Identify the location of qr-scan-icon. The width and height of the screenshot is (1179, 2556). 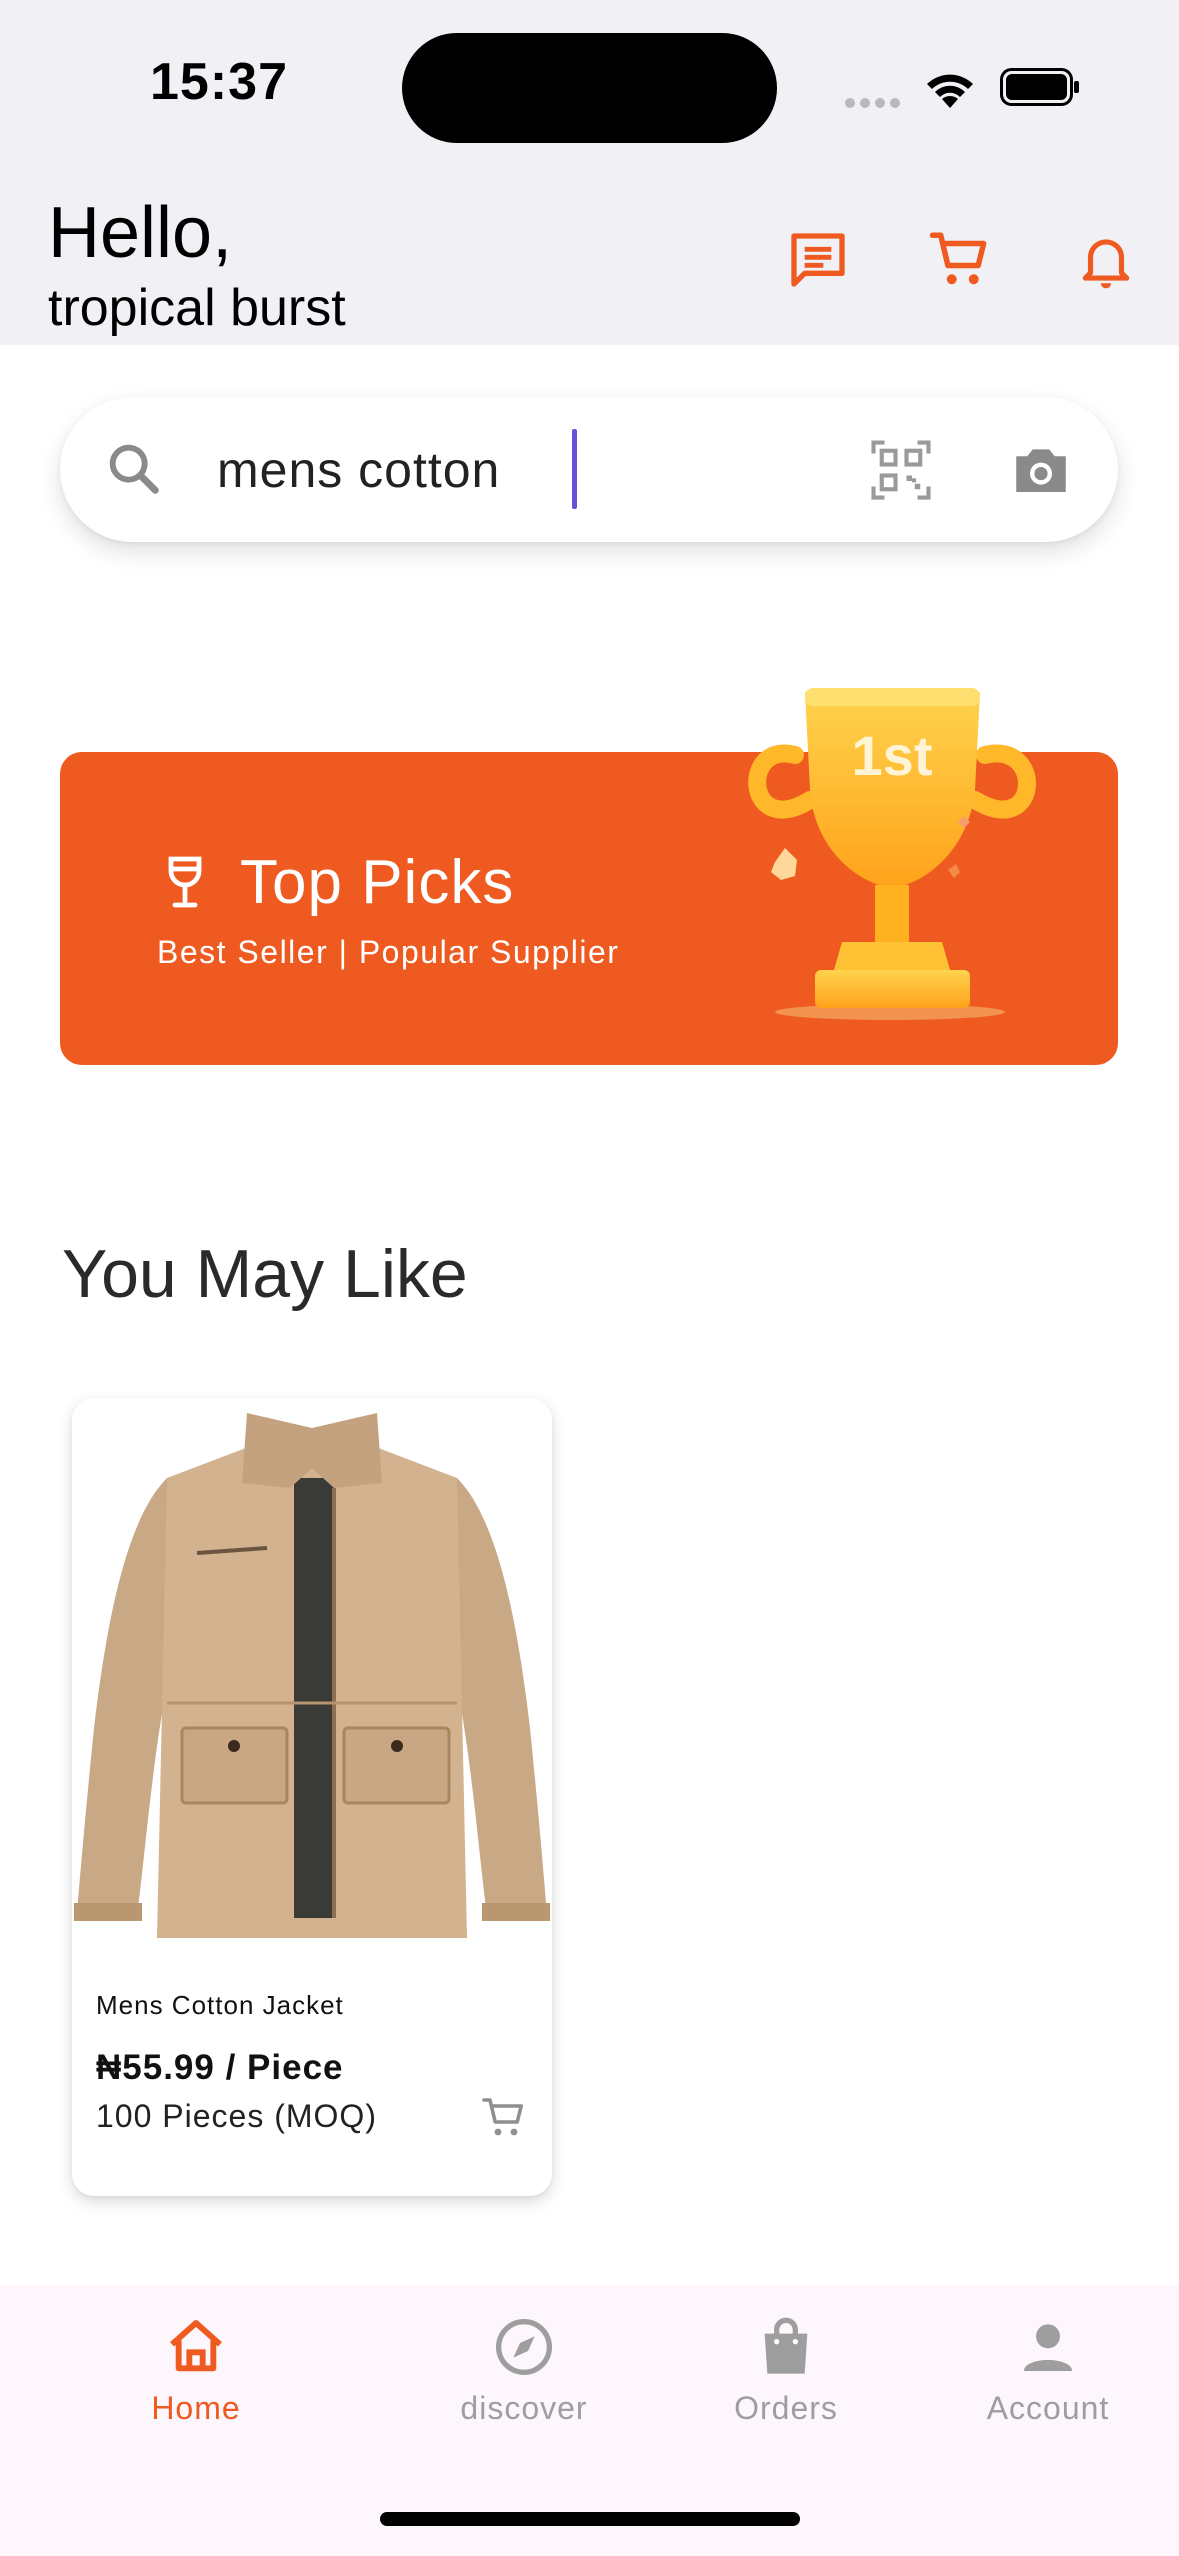
(901, 470).